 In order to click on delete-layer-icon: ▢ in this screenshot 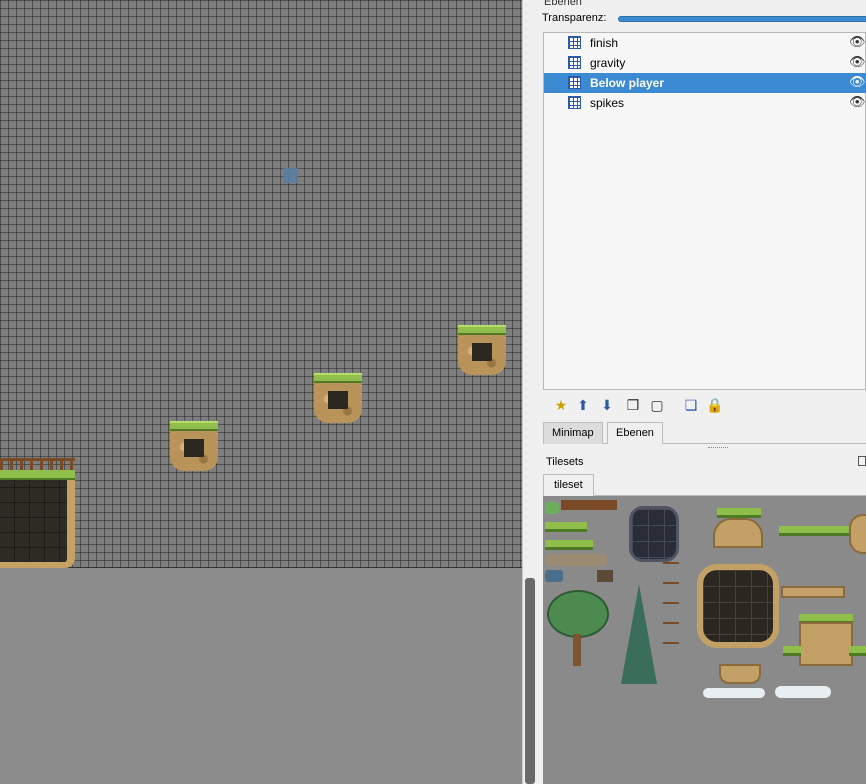, I will do `click(657, 405)`.